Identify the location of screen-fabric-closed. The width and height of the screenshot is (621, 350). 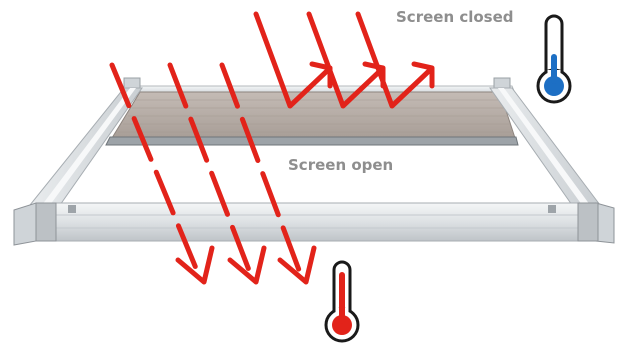
(313, 115).